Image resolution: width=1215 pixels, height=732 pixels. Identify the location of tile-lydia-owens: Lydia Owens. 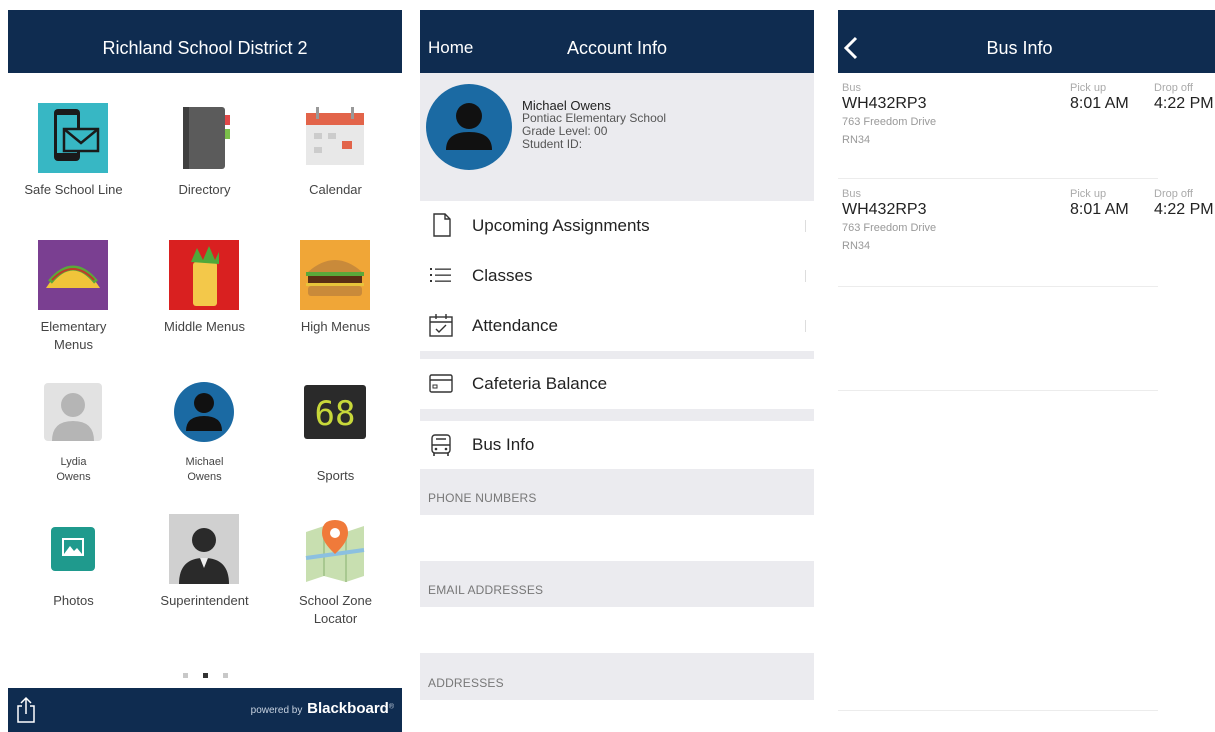
(73, 415).